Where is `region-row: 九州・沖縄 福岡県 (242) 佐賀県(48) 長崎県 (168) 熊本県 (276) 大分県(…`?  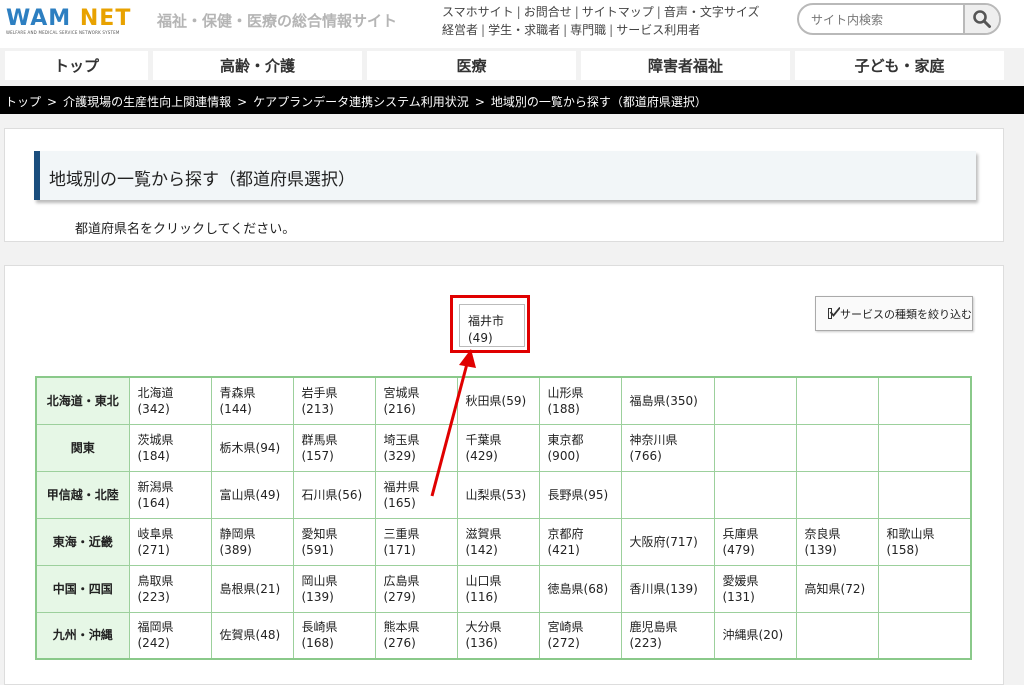
region-row: 九州・沖縄 福岡県 (242) 佐賀県(48) 長崎県 (168) 熊本県 (276) 大分県(… is located at coordinates (503, 635).